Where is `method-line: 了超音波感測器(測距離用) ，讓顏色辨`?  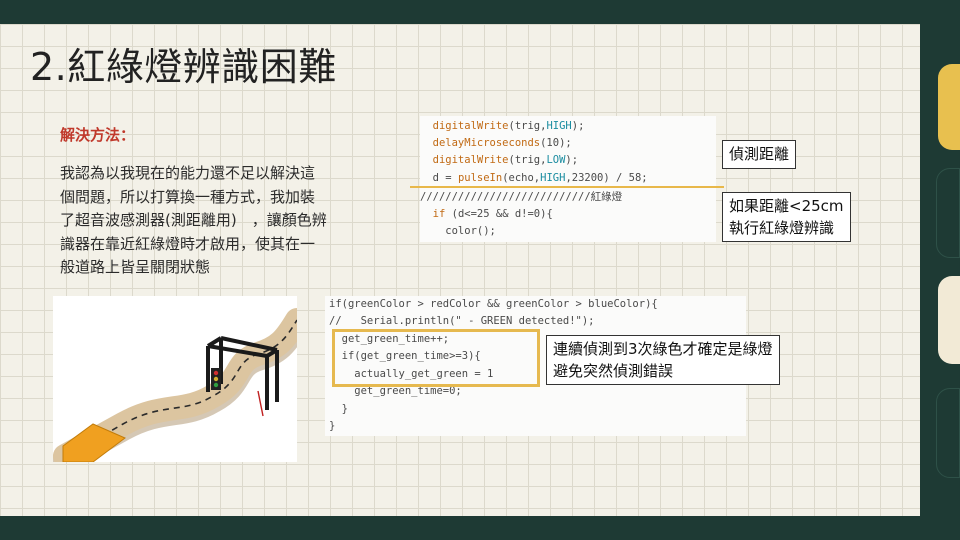
method-line: 了超音波感測器(測距離用) ，讓顏色辨 is located at coordinates (193, 220).